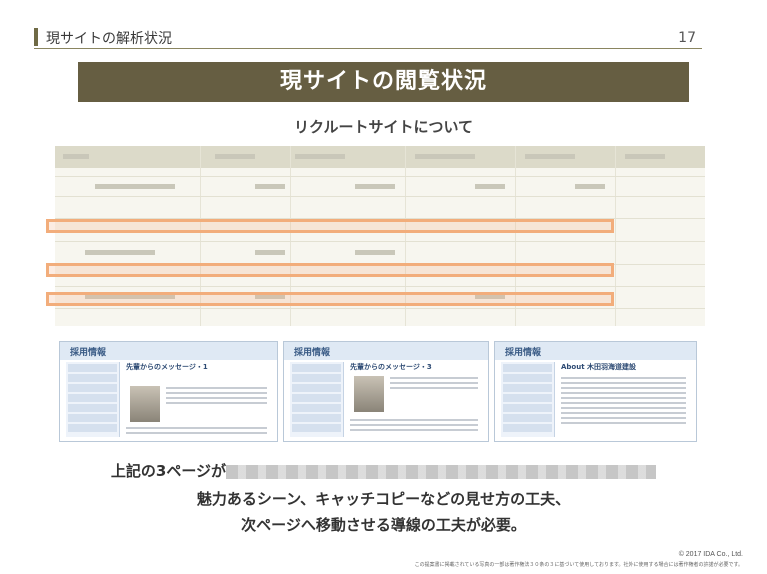 This screenshot has height=574, width=767. What do you see at coordinates (625, 399) in the screenshot?
I see `thumbnail-content: About 木田羽海道建設` at bounding box center [625, 399].